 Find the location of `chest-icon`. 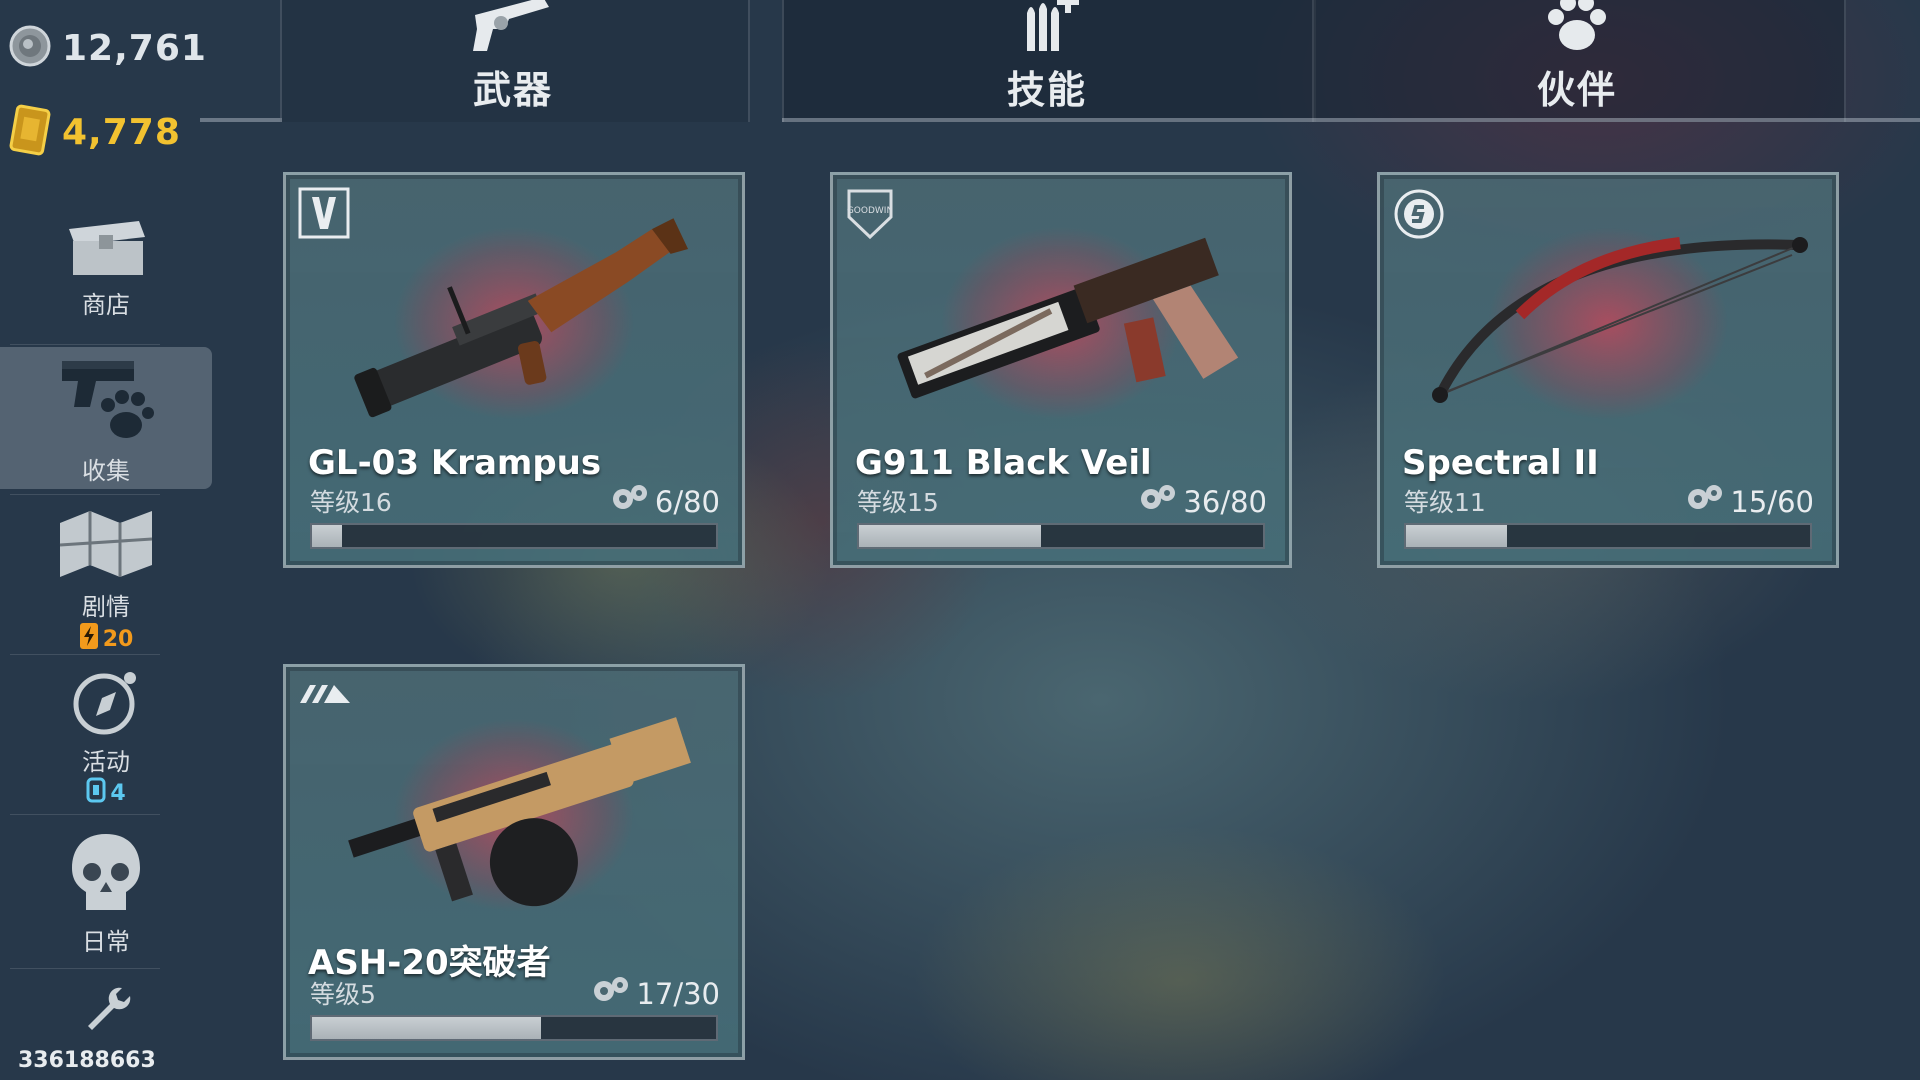

chest-icon is located at coordinates (106, 245).